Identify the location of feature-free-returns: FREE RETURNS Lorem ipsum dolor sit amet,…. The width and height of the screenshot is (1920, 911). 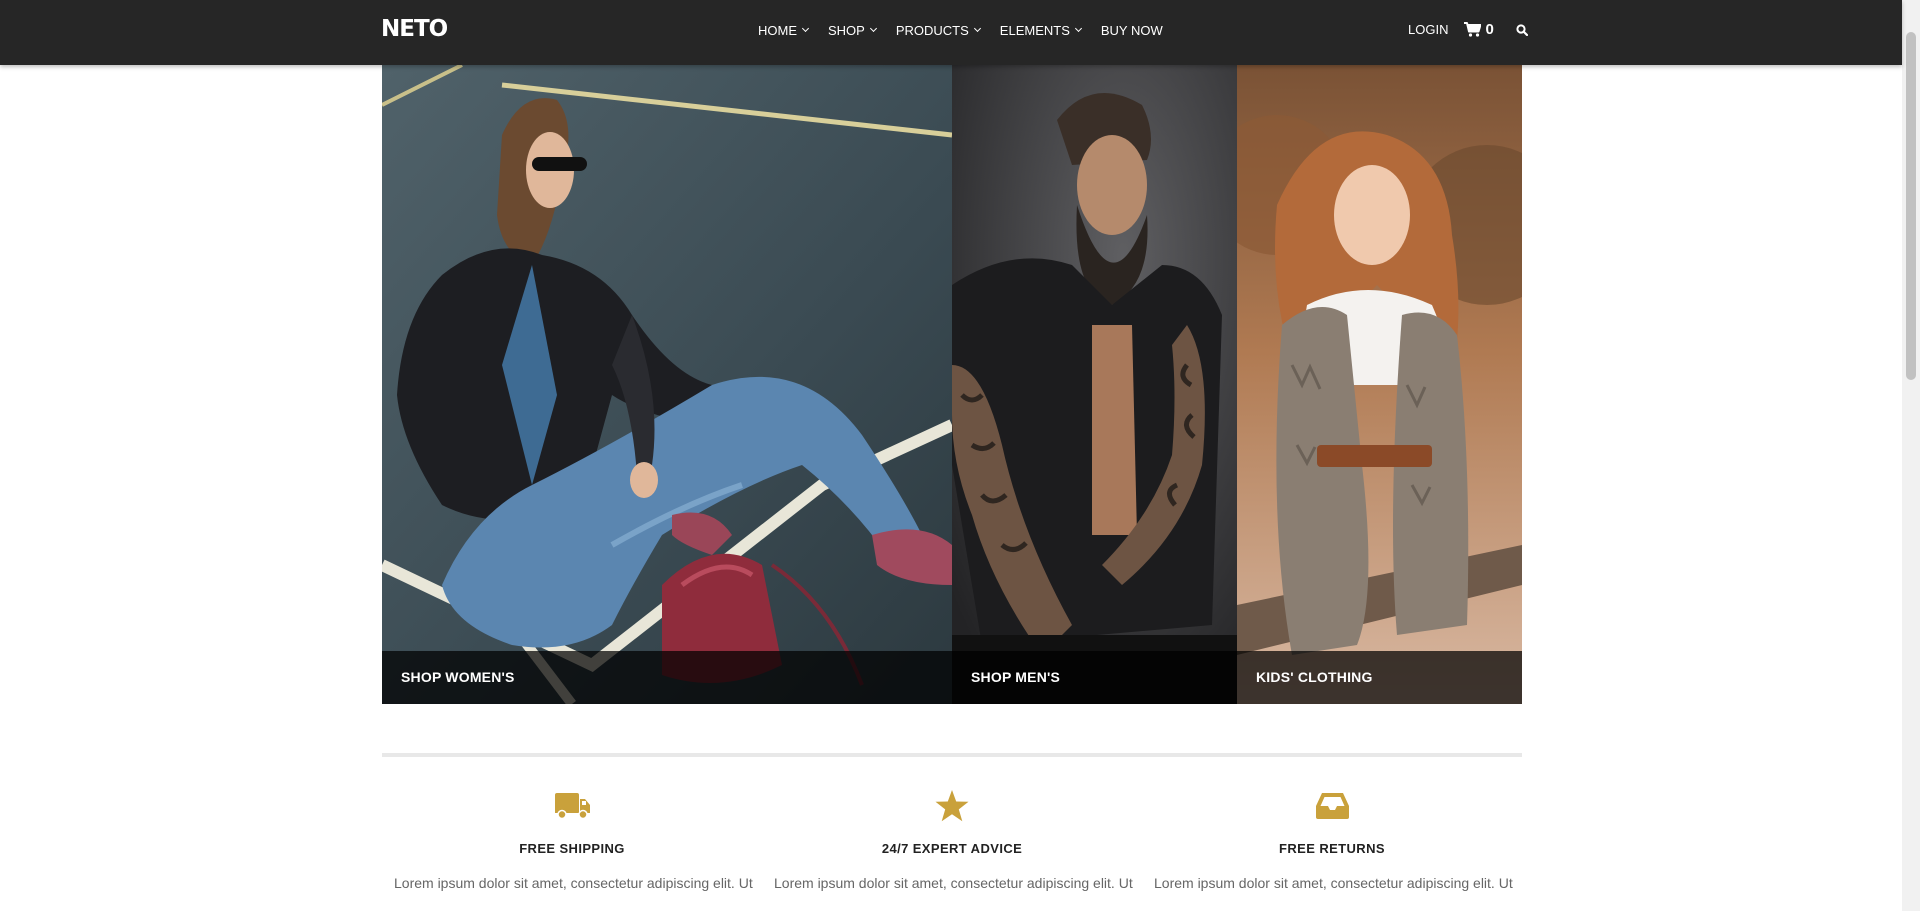
(1332, 842).